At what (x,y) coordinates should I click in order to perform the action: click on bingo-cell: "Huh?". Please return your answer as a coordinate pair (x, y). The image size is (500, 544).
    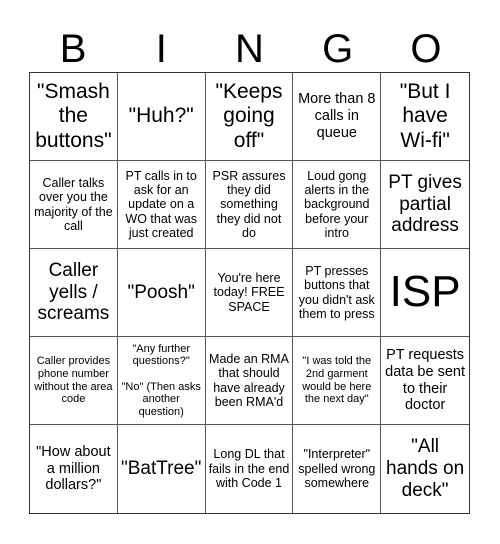
    Looking at the image, I should click on (161, 117).